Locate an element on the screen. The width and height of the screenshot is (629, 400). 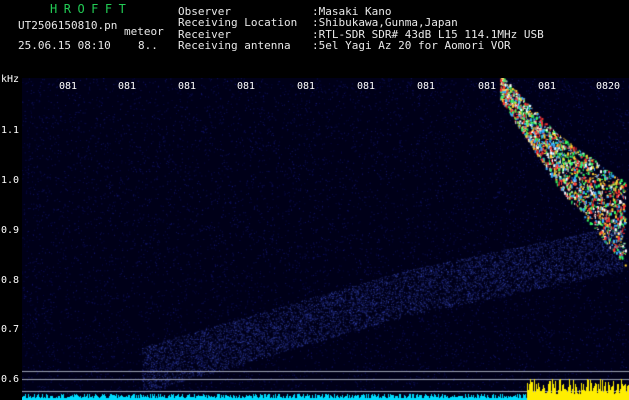
y-tick-label: 0.6 is located at coordinates (10, 379).